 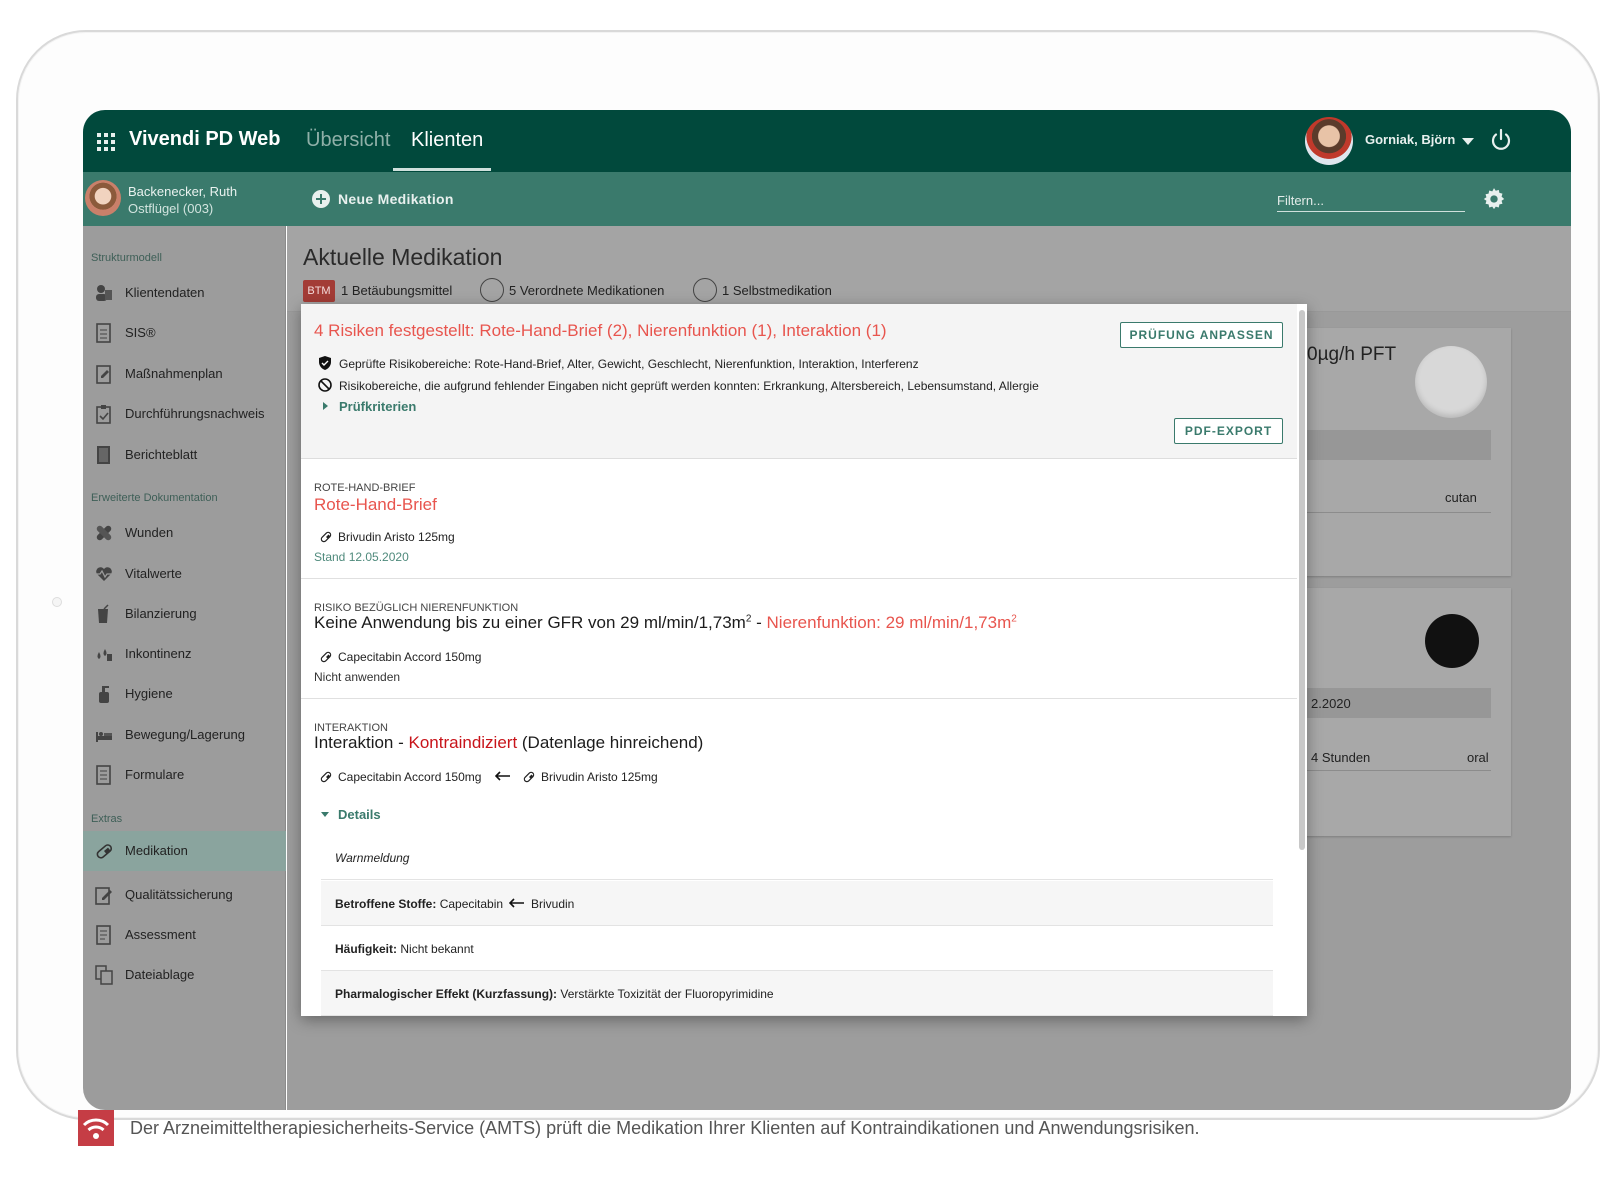 I want to click on app-title: Vivendi PD Web, so click(x=205, y=139).